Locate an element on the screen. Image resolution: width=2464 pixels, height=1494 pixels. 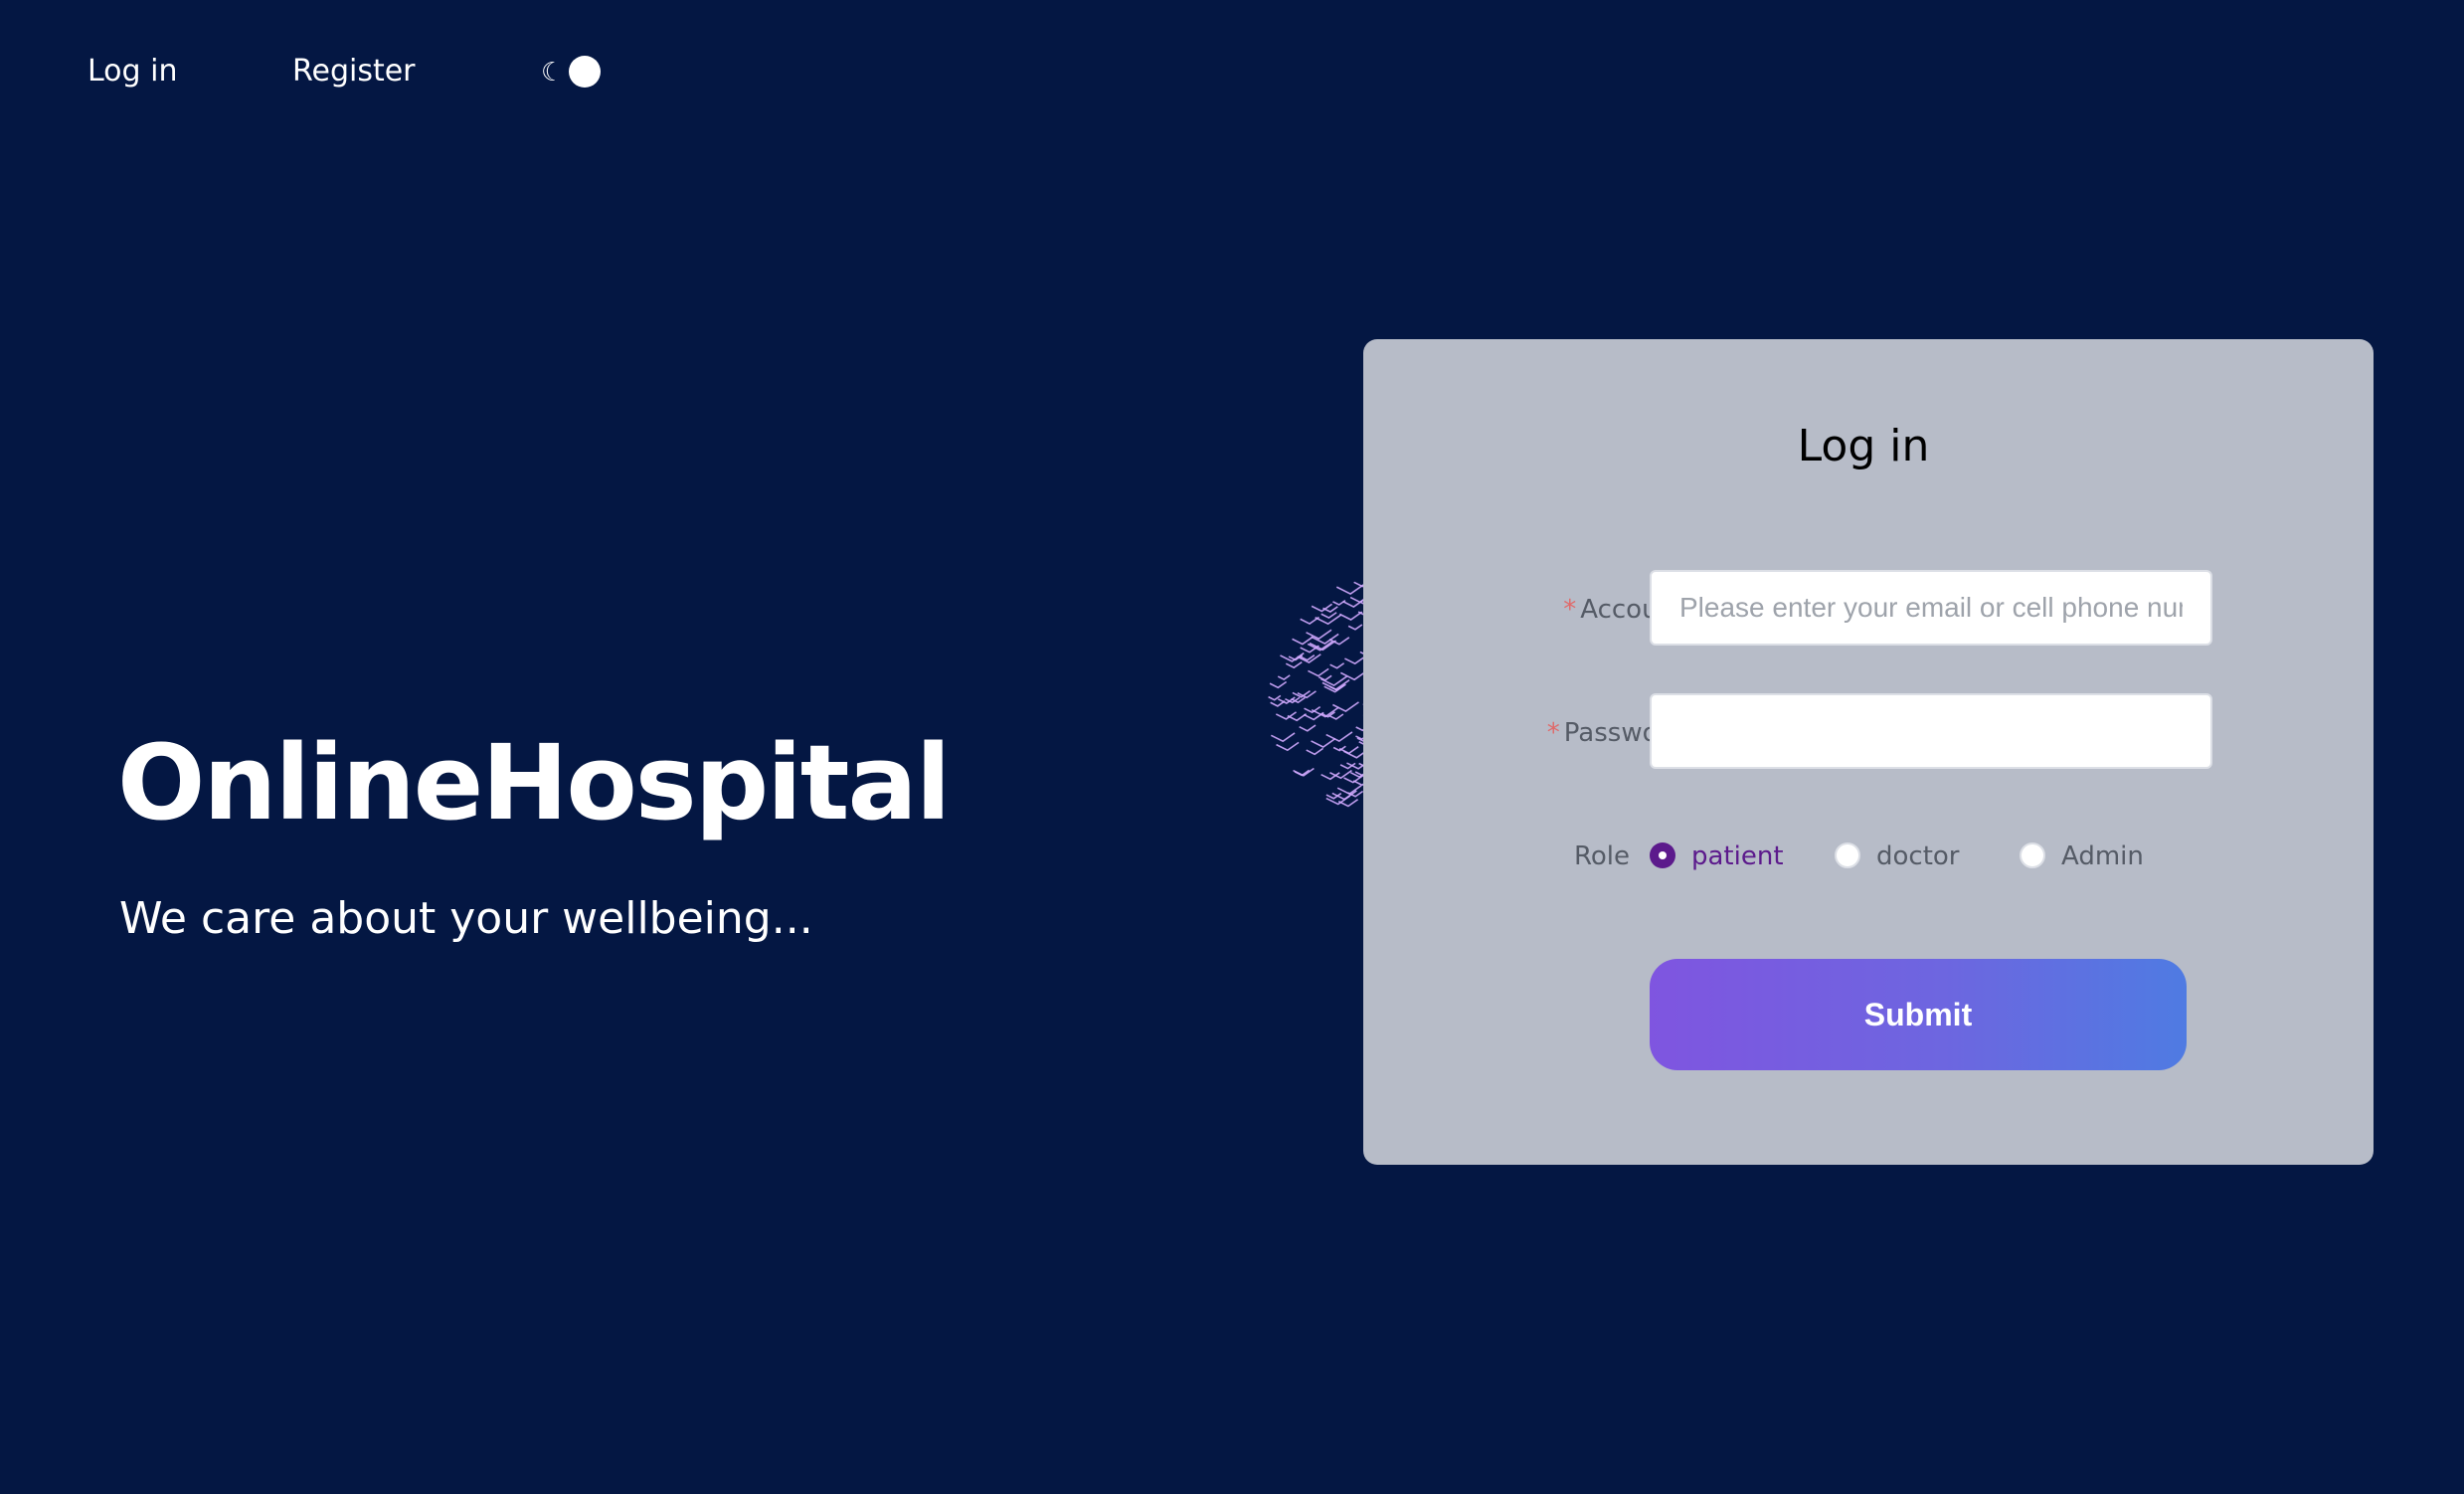
top-nav: Log in Register ☾ is located at coordinates (397, 71).